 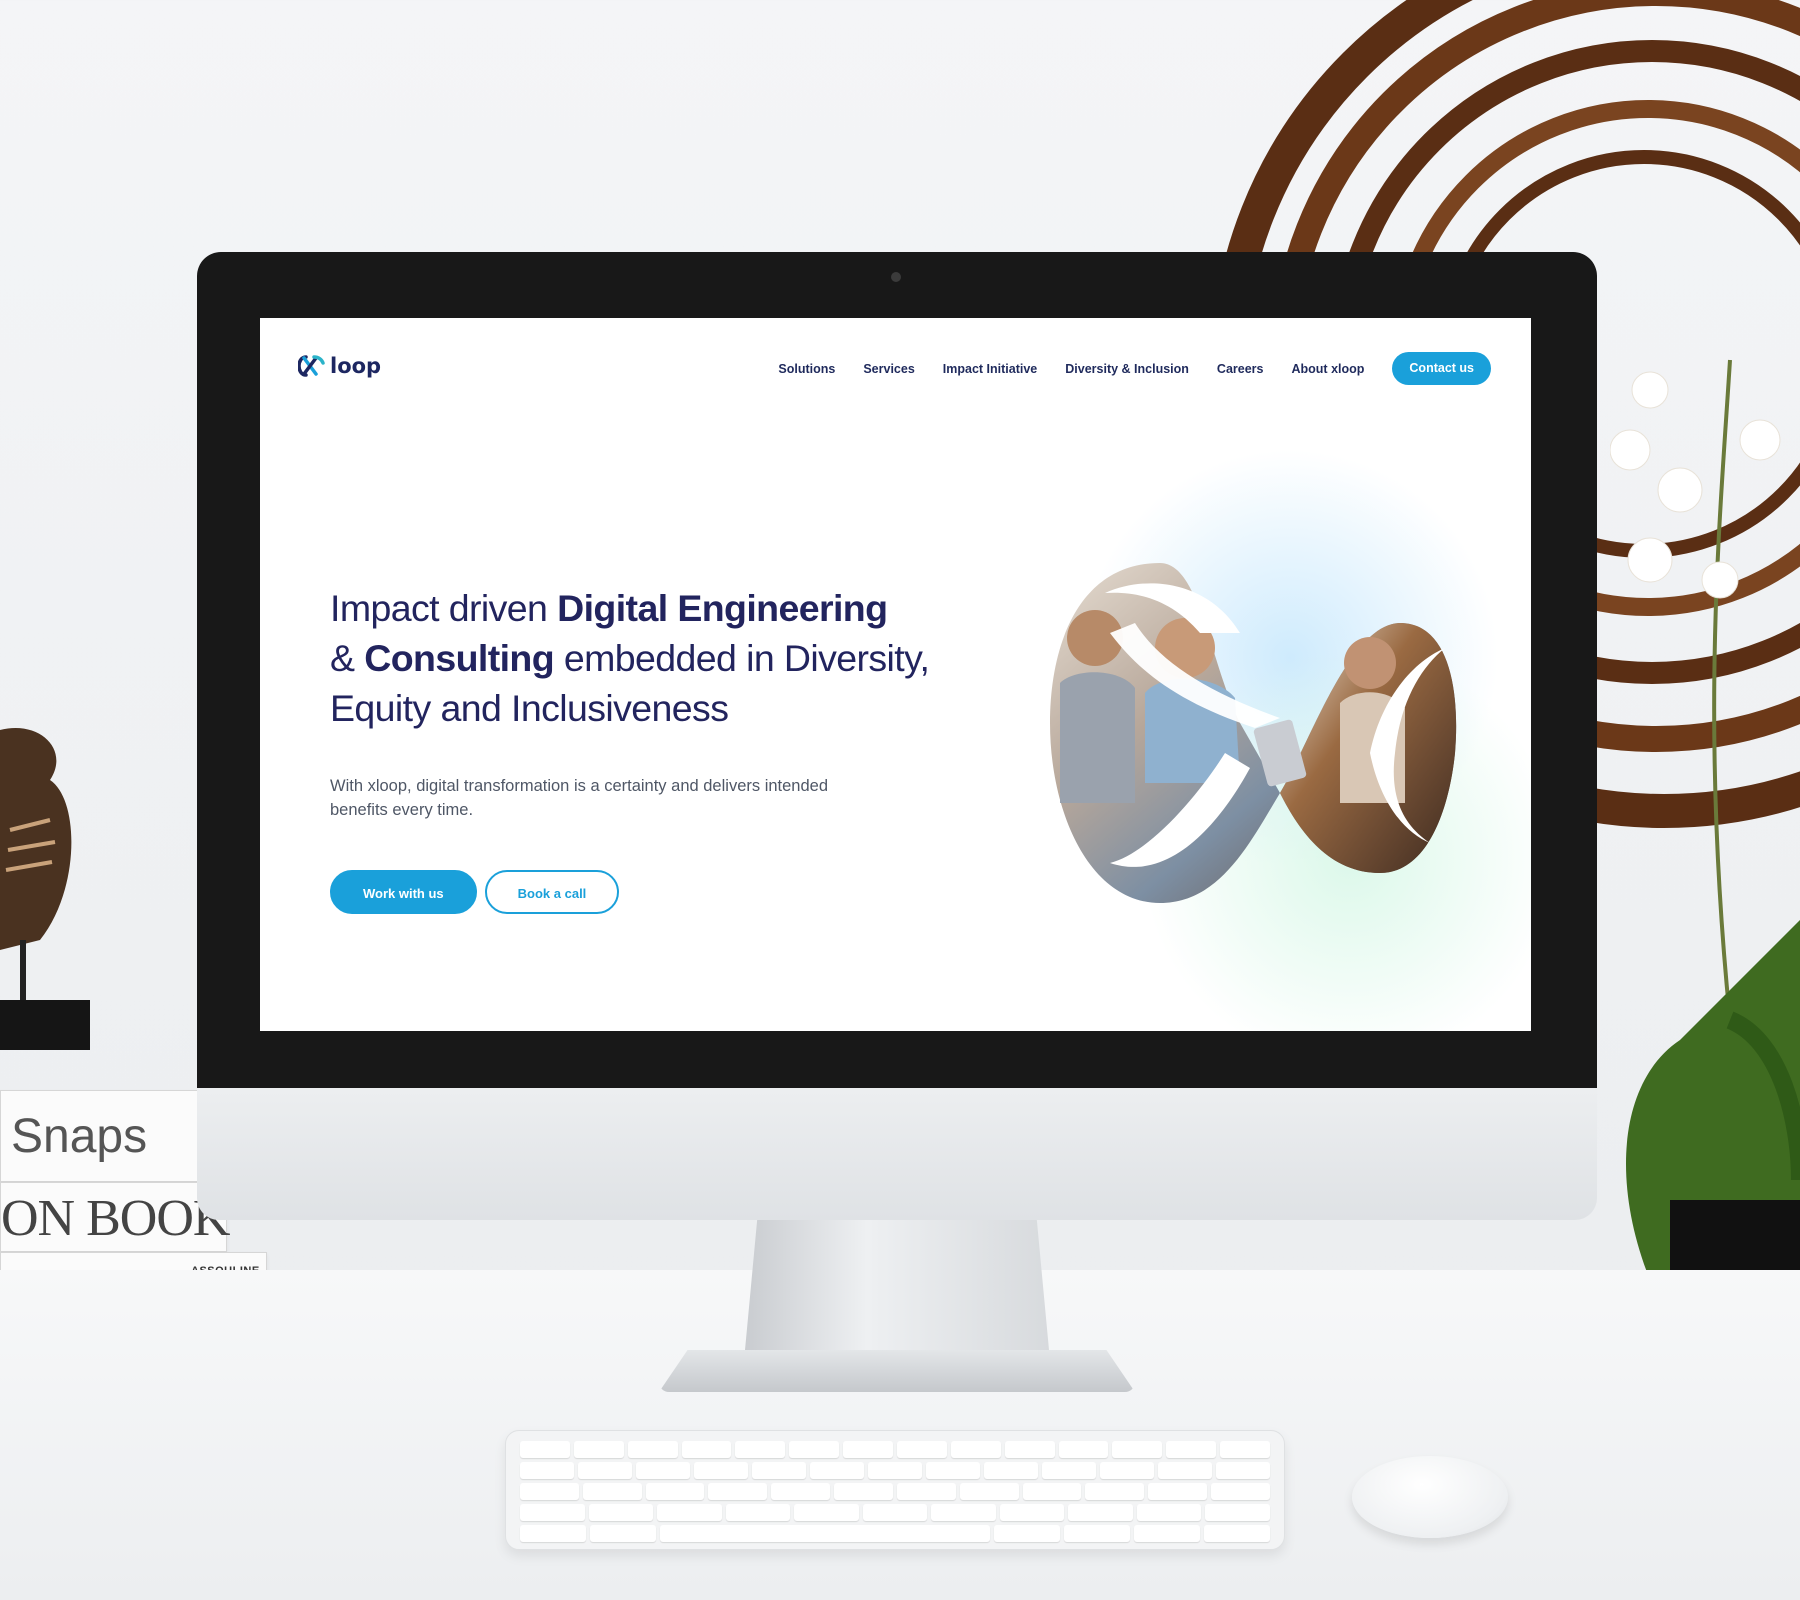 I want to click on infinity-photo-graphic, so click(x=1253, y=733).